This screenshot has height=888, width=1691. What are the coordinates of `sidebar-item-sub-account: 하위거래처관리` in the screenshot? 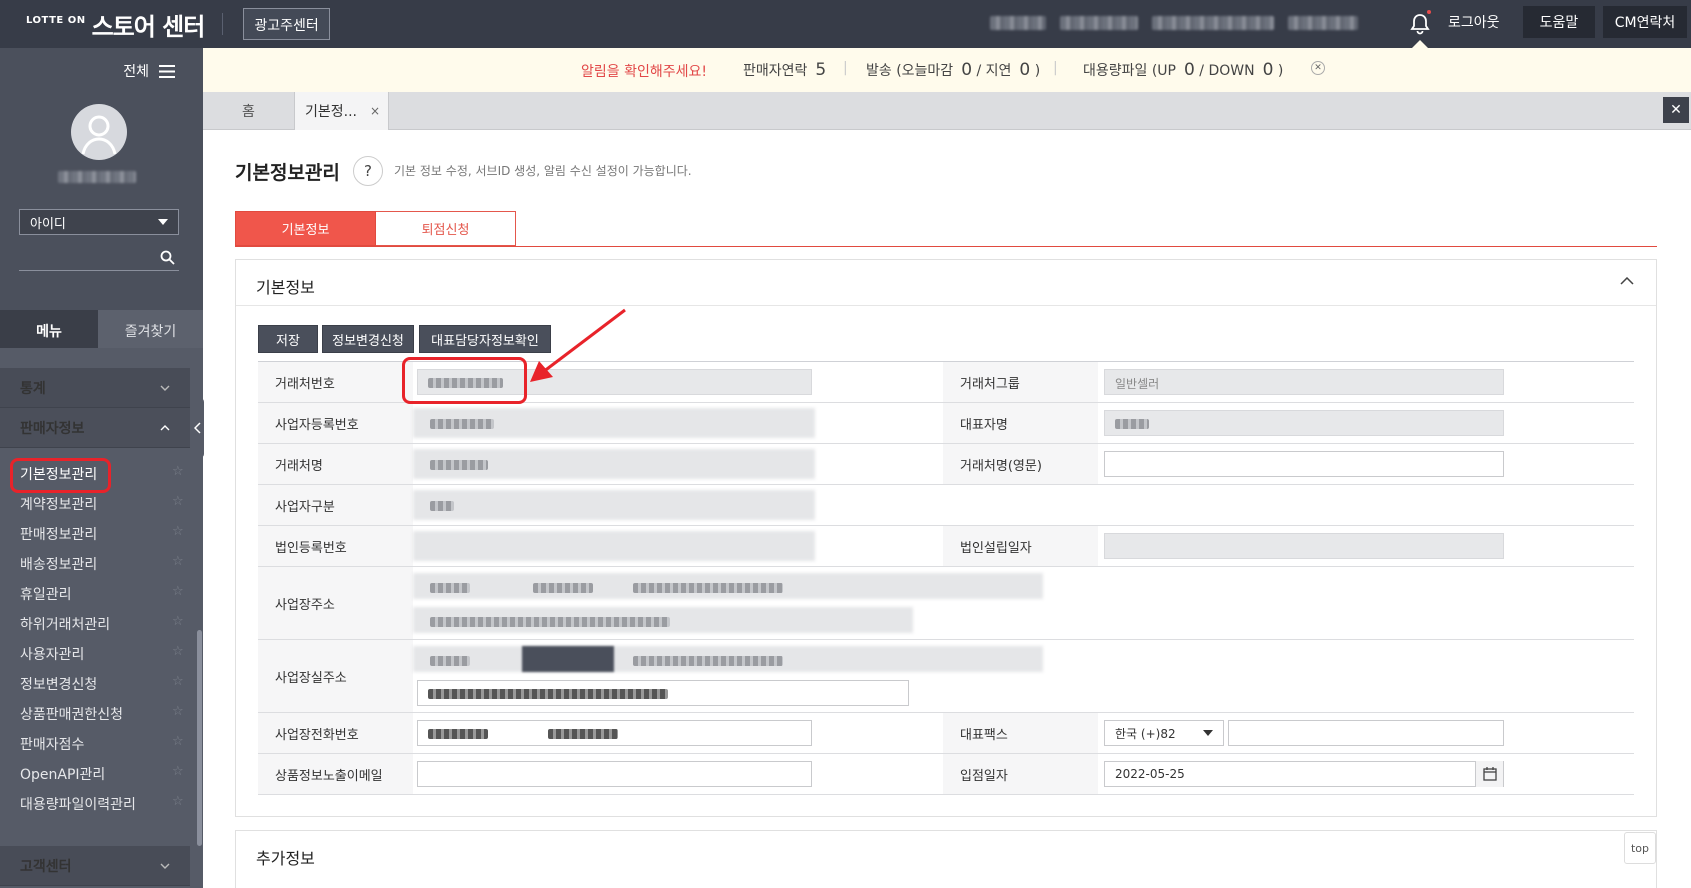 It's located at (65, 624).